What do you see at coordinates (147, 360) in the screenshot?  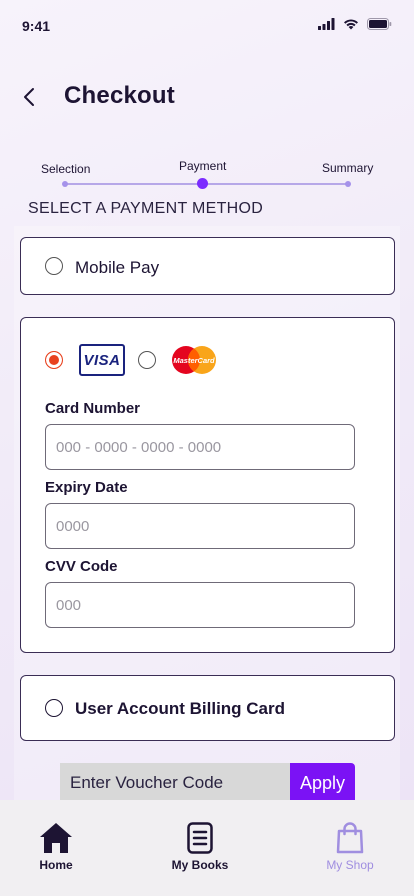 I see `mastercard-radio` at bounding box center [147, 360].